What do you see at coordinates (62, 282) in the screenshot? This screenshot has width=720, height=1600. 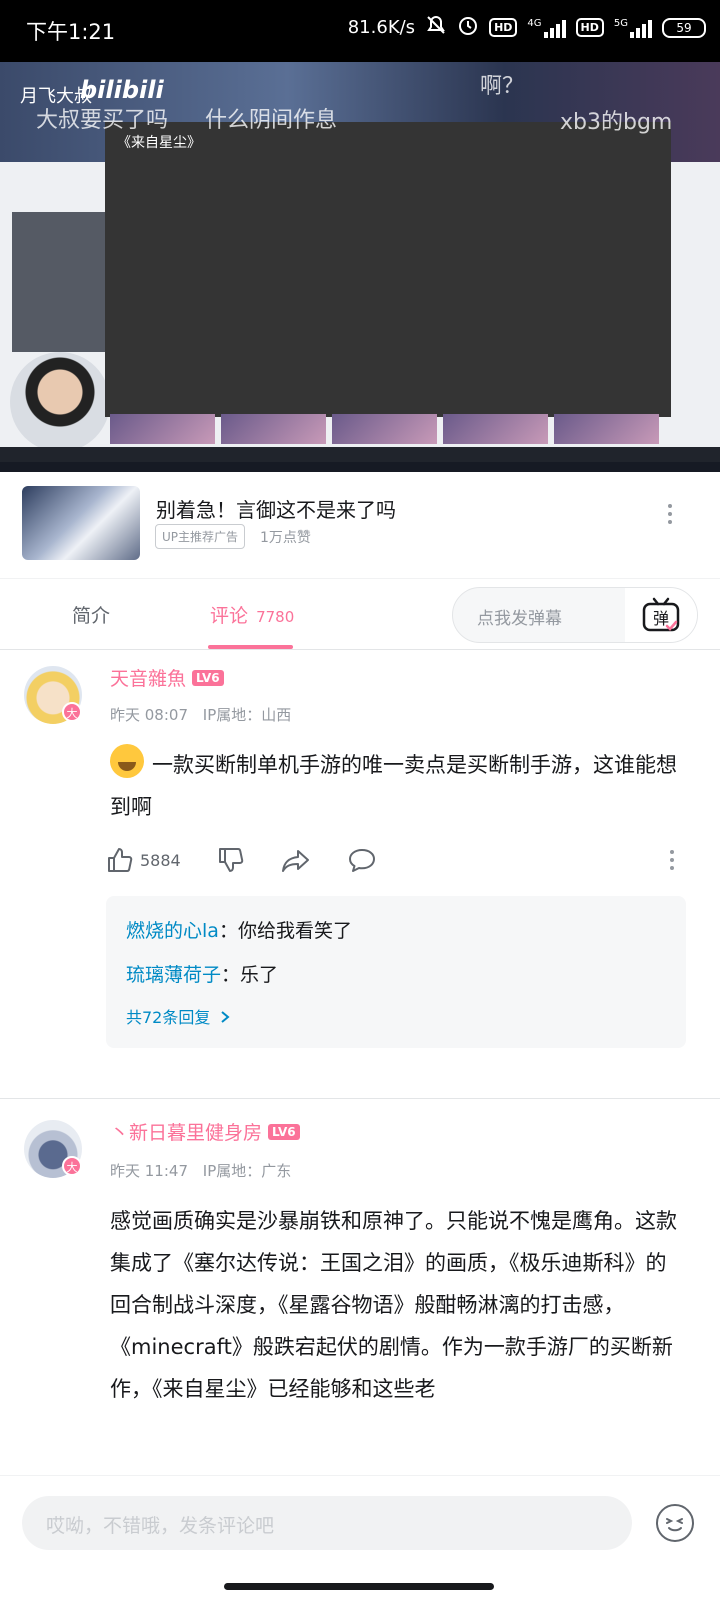 I see `chat-panel` at bounding box center [62, 282].